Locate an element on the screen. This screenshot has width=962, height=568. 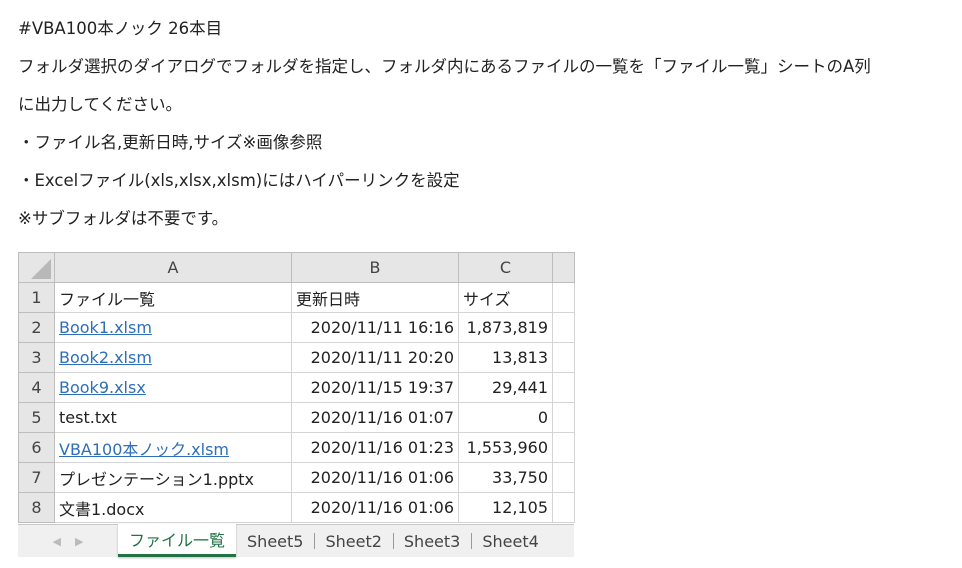
cell-d3 is located at coordinates (563, 357).